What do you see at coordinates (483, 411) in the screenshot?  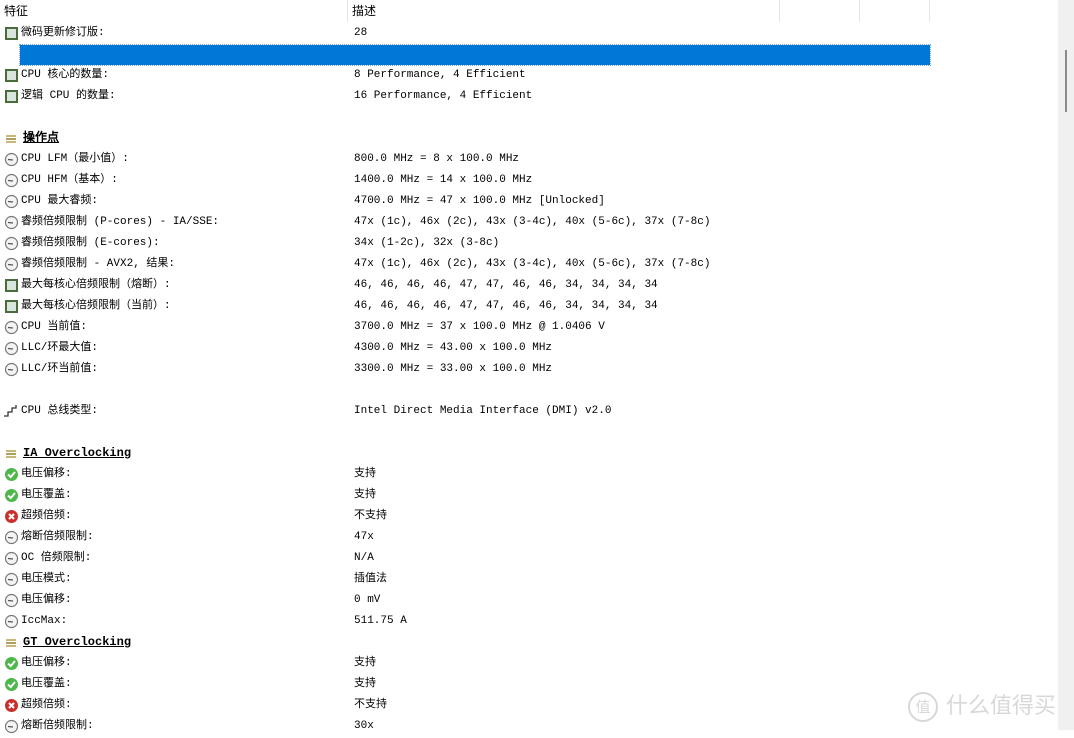 I see `item-value: Intel Direct Media Interface (DMI) v2.0` at bounding box center [483, 411].